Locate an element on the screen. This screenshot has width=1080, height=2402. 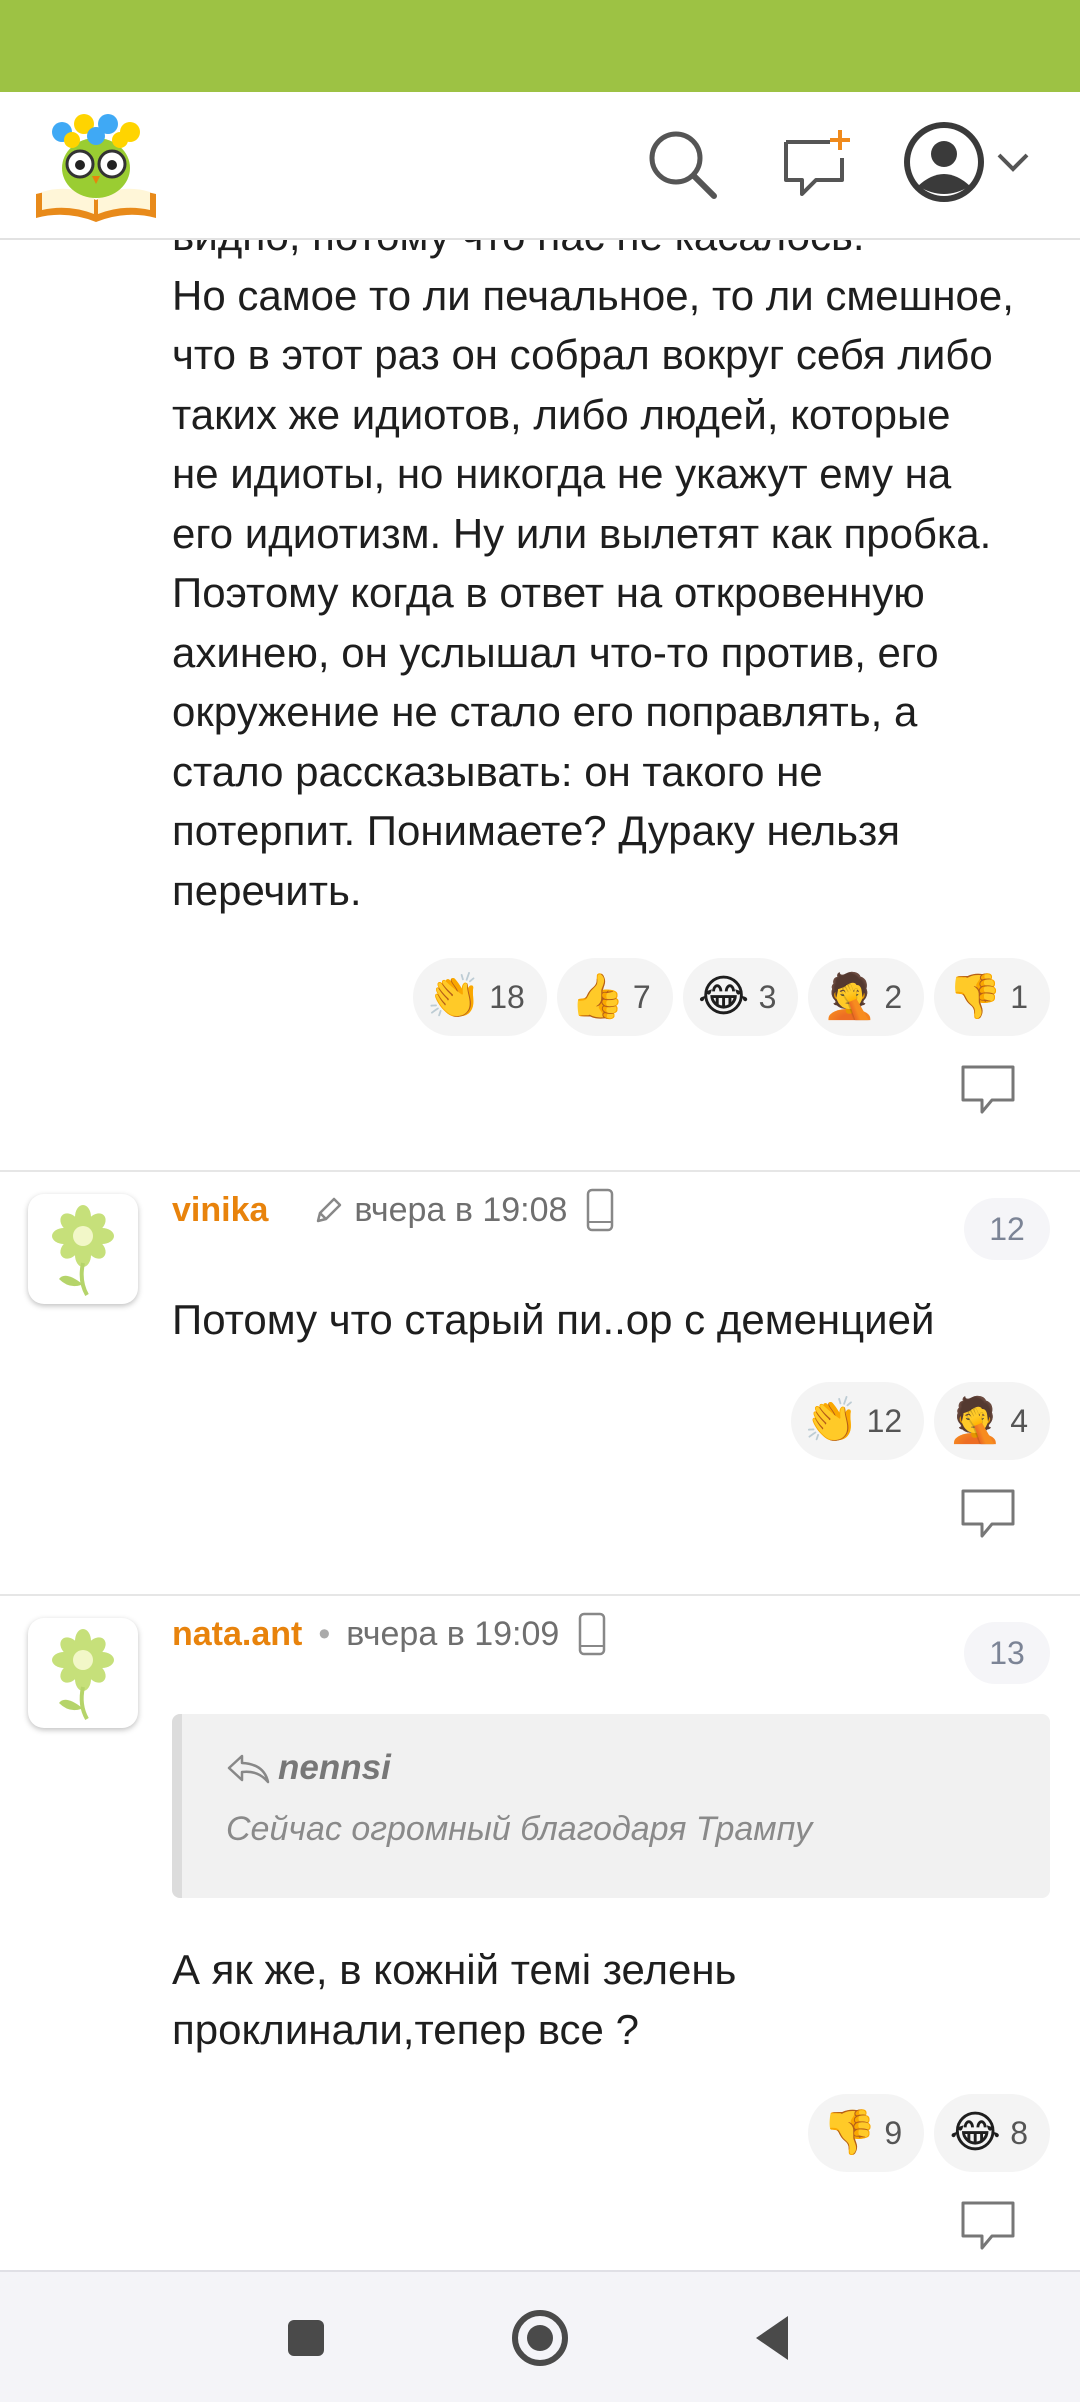
add-comment-icon is located at coordinates (816, 164).